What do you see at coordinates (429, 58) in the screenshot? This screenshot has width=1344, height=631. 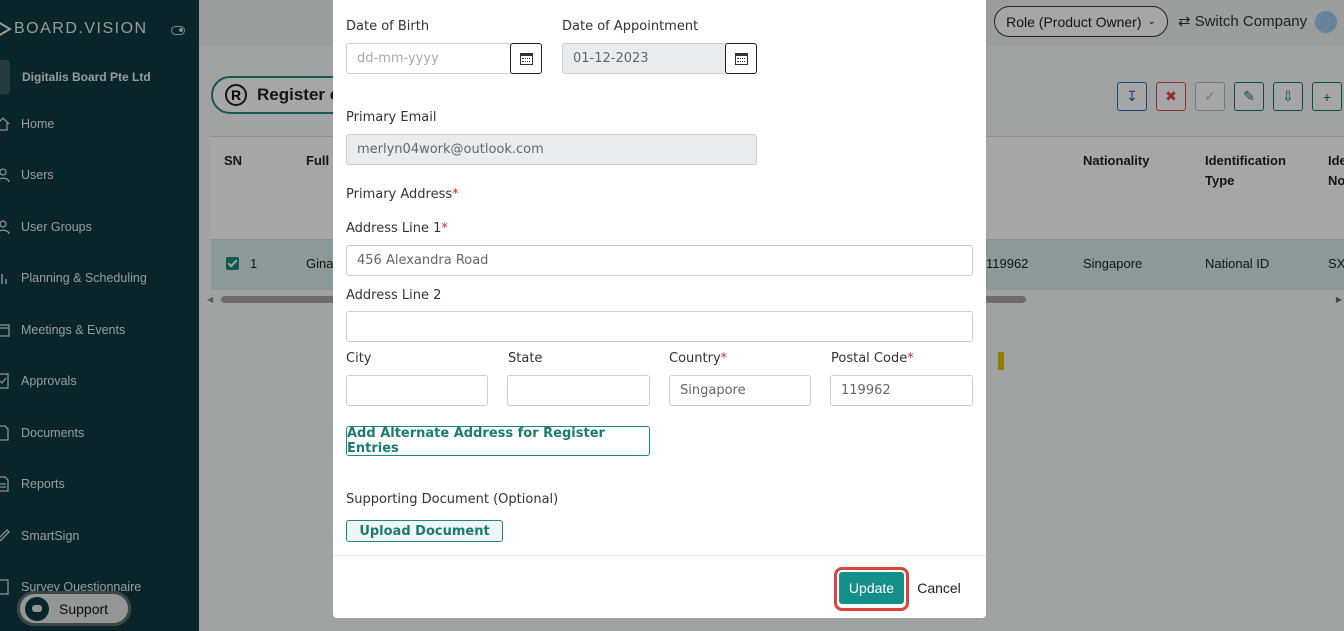 I see `dob-field: dd-mm-yyyy` at bounding box center [429, 58].